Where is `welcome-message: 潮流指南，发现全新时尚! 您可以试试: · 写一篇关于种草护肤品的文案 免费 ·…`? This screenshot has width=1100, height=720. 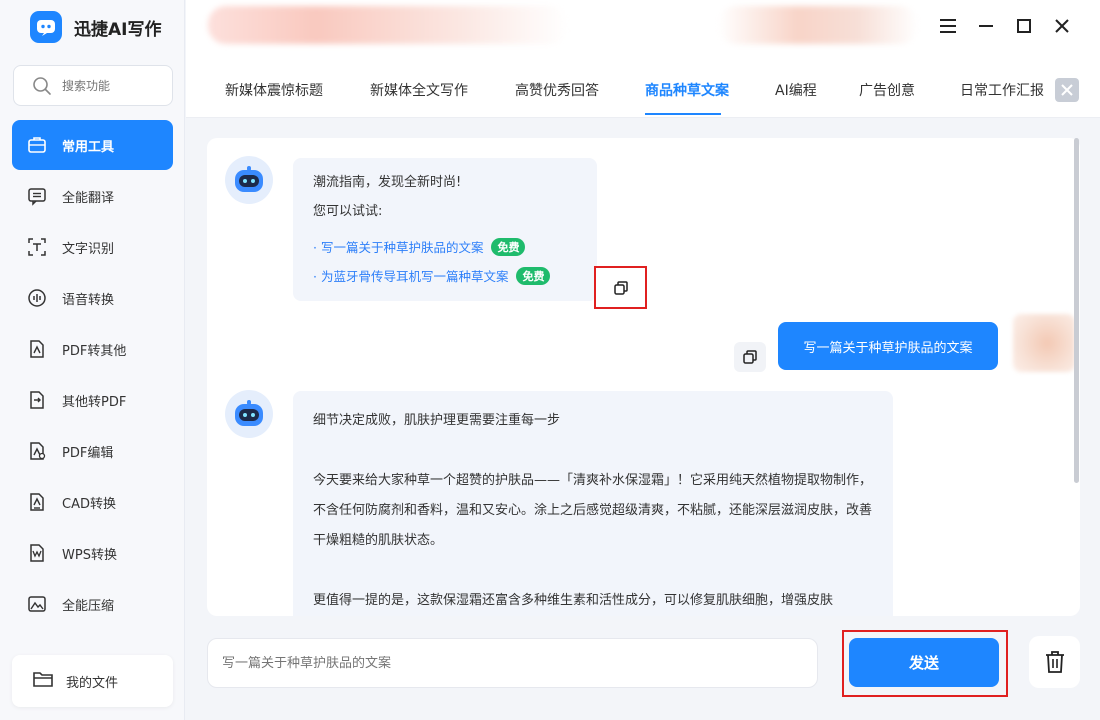
welcome-message: 潮流指南，发现全新时尚! 您可以试试: · 写一篇关于种草护肤品的文案 免费 ·… is located at coordinates (445, 229).